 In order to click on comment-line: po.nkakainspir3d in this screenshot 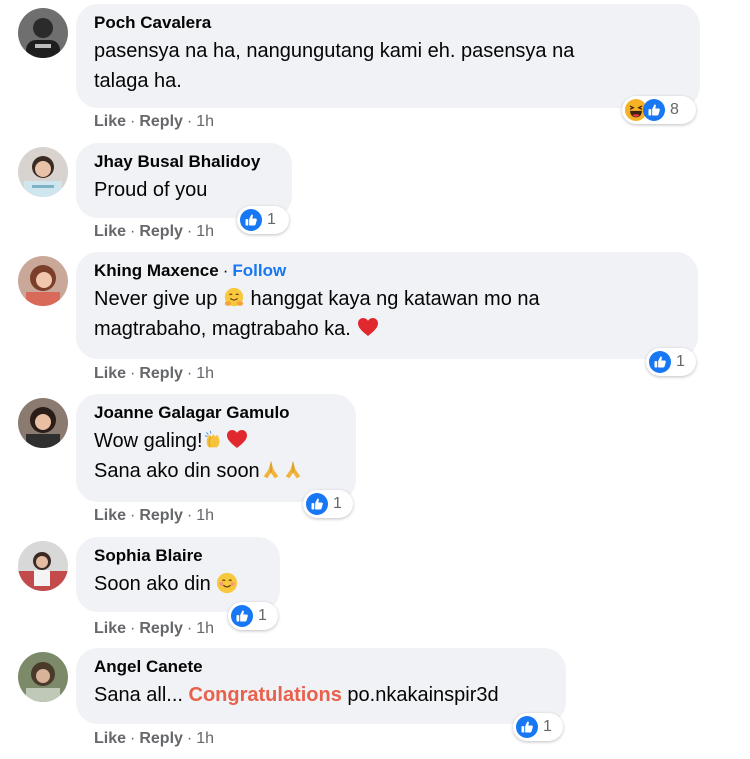, I will do `click(423, 695)`.